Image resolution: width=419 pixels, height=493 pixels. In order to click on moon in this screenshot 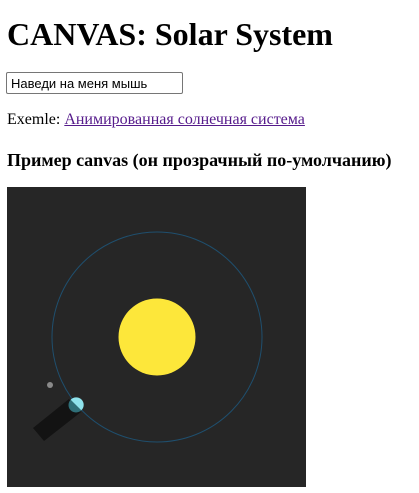, I will do `click(50, 385)`.